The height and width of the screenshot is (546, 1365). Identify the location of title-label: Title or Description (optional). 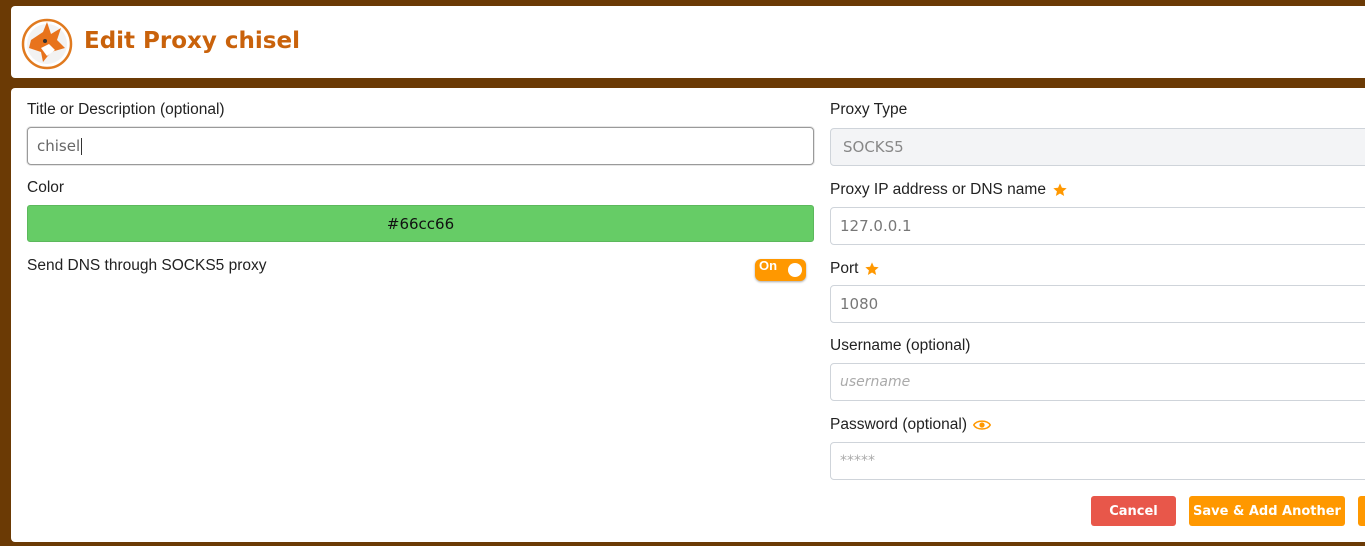
(126, 109).